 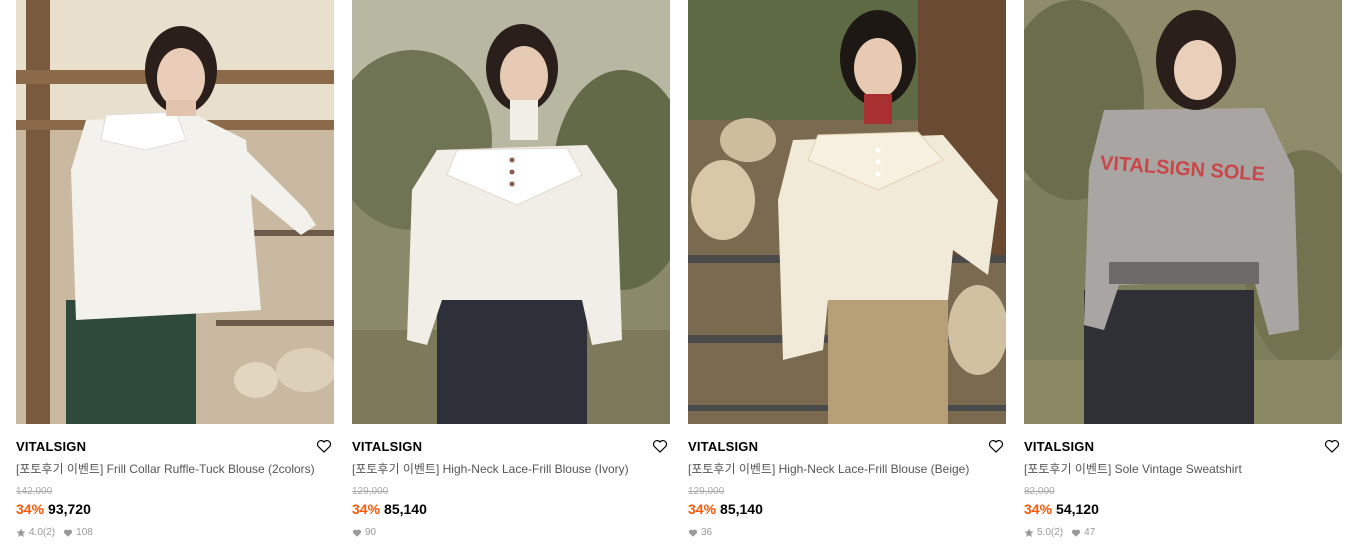 What do you see at coordinates (1039, 491) in the screenshot?
I see `original-price: 82,000` at bounding box center [1039, 491].